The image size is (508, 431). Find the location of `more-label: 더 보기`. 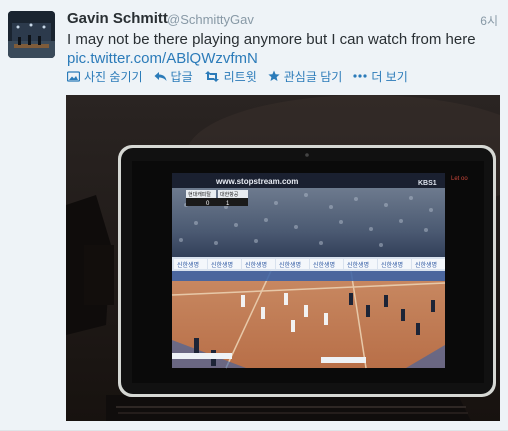

more-label: 더 보기 is located at coordinates (389, 76).